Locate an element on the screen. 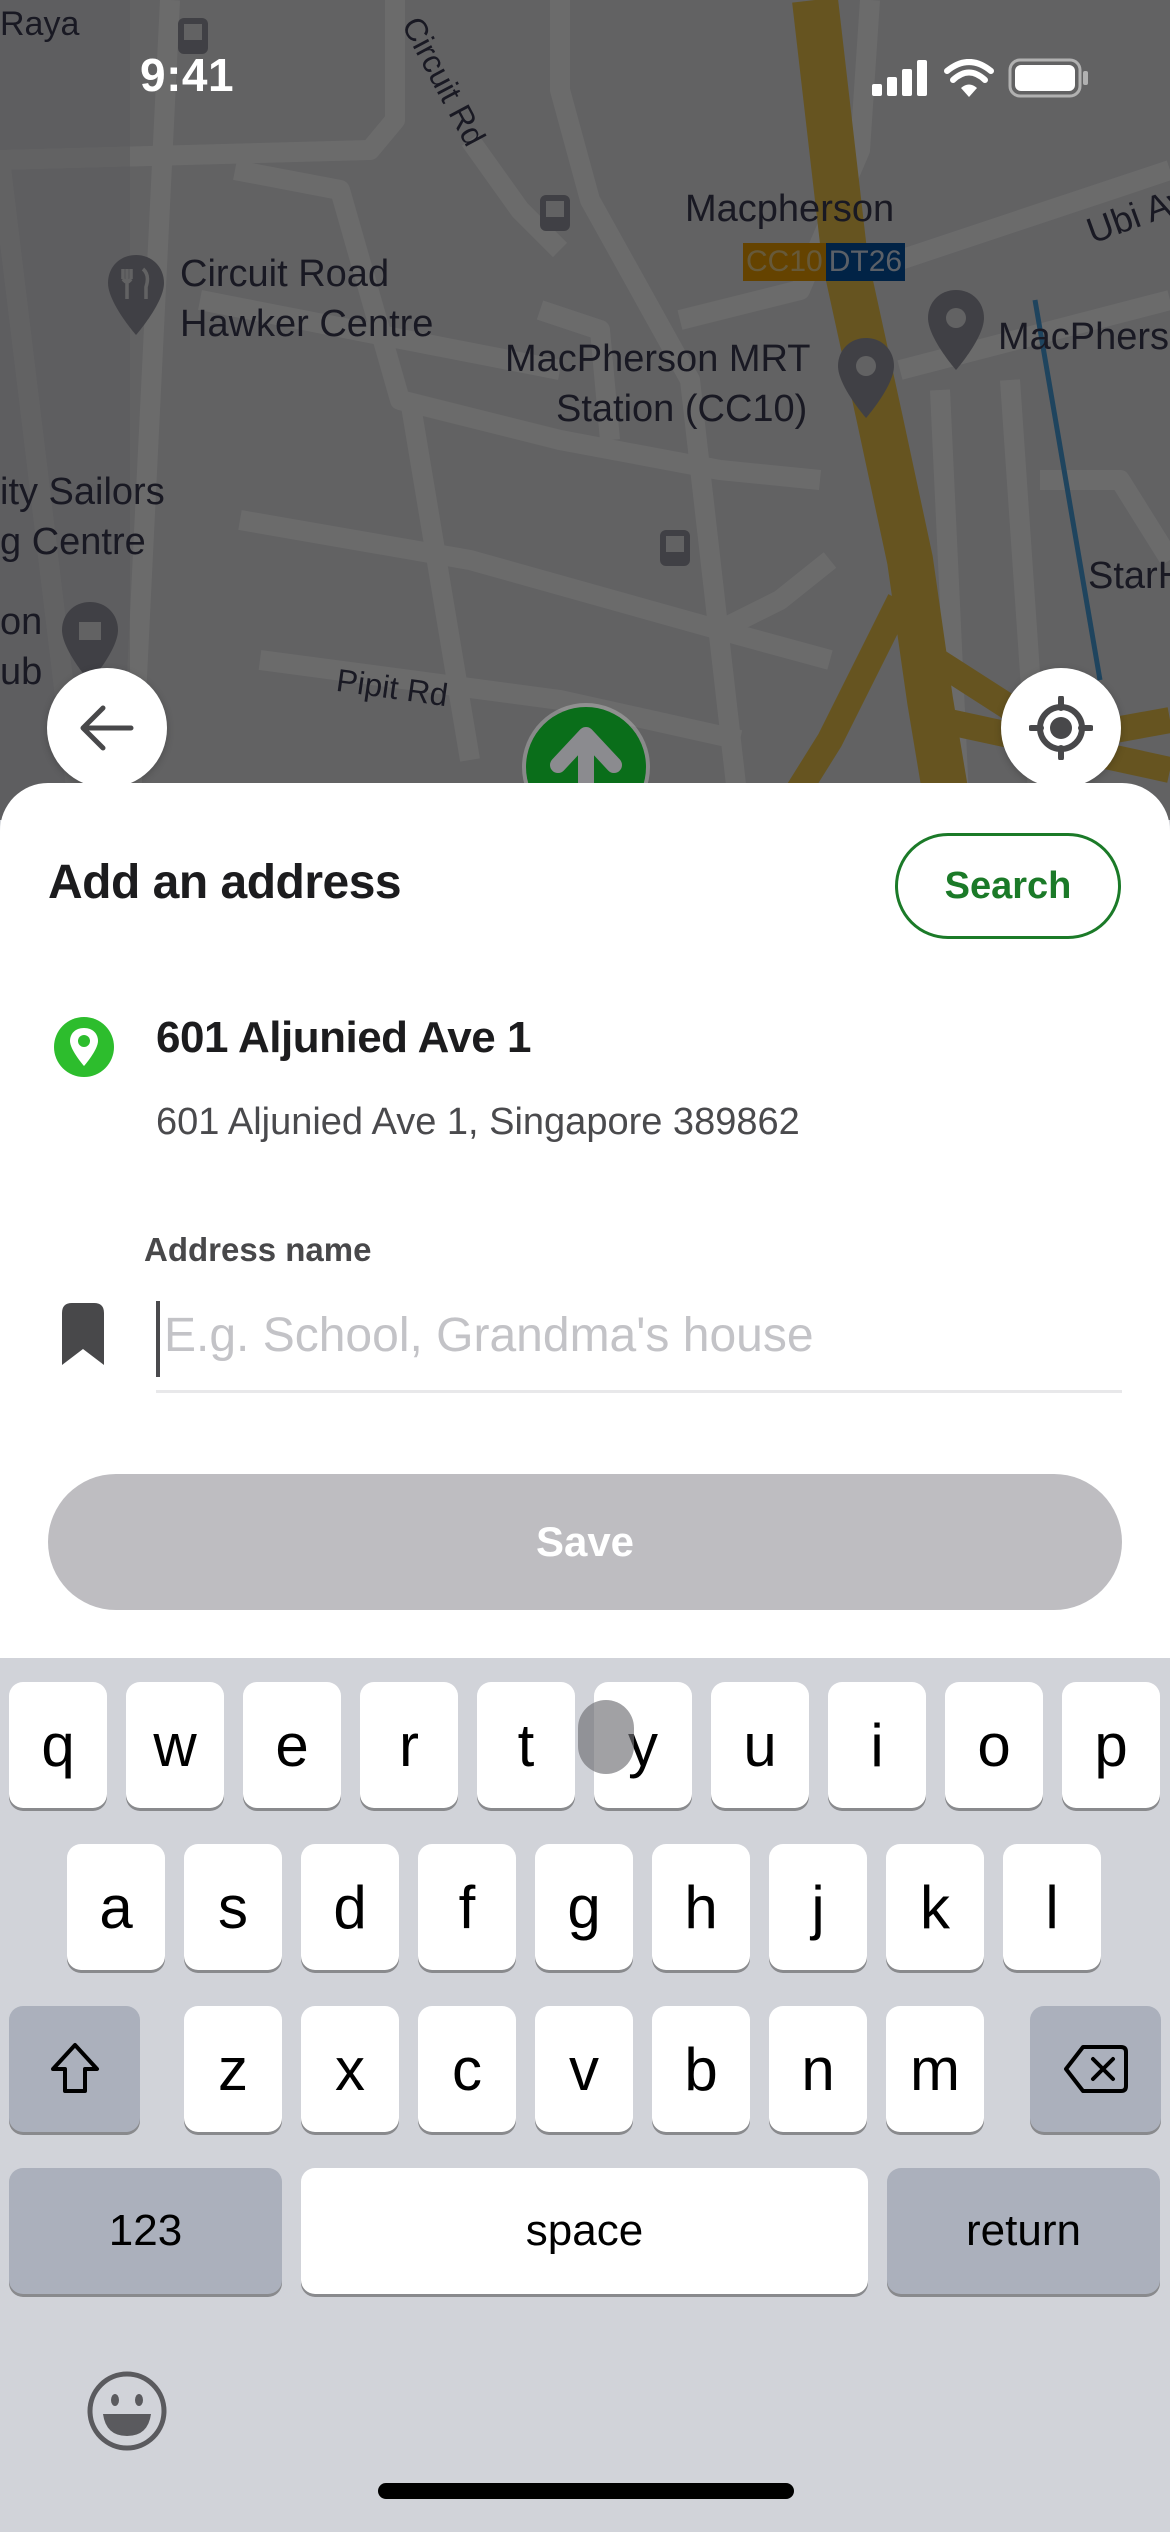 This screenshot has height=2532, width=1170. key-l: l is located at coordinates (1052, 1907).